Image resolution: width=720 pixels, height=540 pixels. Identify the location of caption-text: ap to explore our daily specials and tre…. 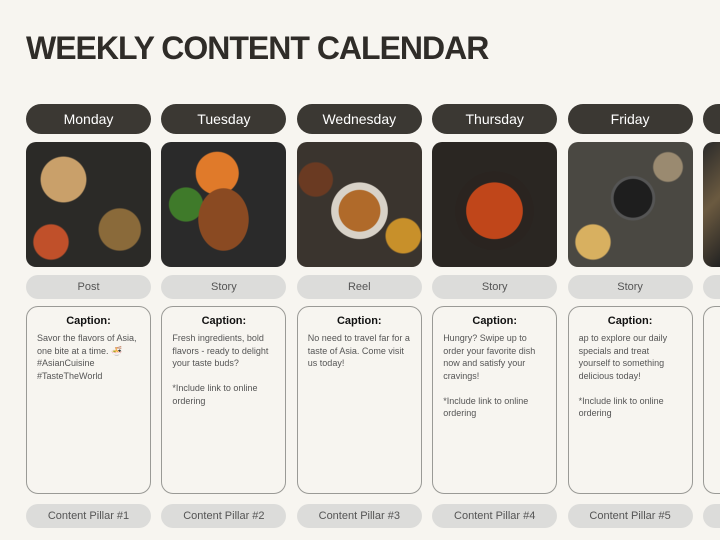
(623, 375).